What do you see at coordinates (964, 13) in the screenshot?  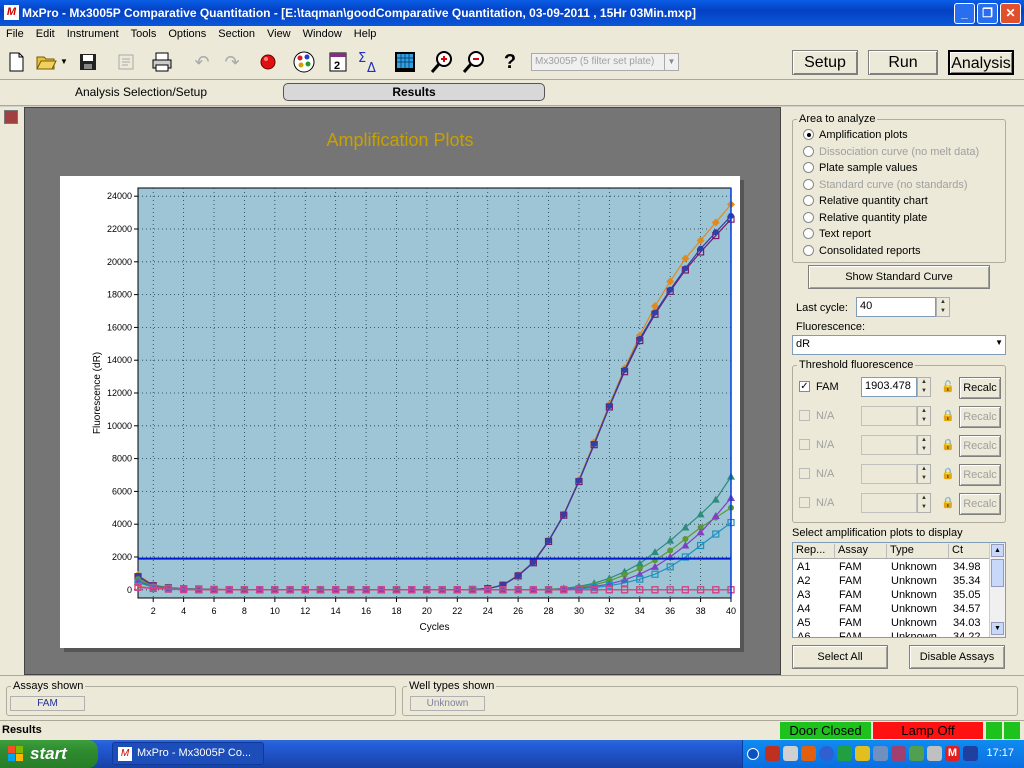 I see `minimize-button: _` at bounding box center [964, 13].